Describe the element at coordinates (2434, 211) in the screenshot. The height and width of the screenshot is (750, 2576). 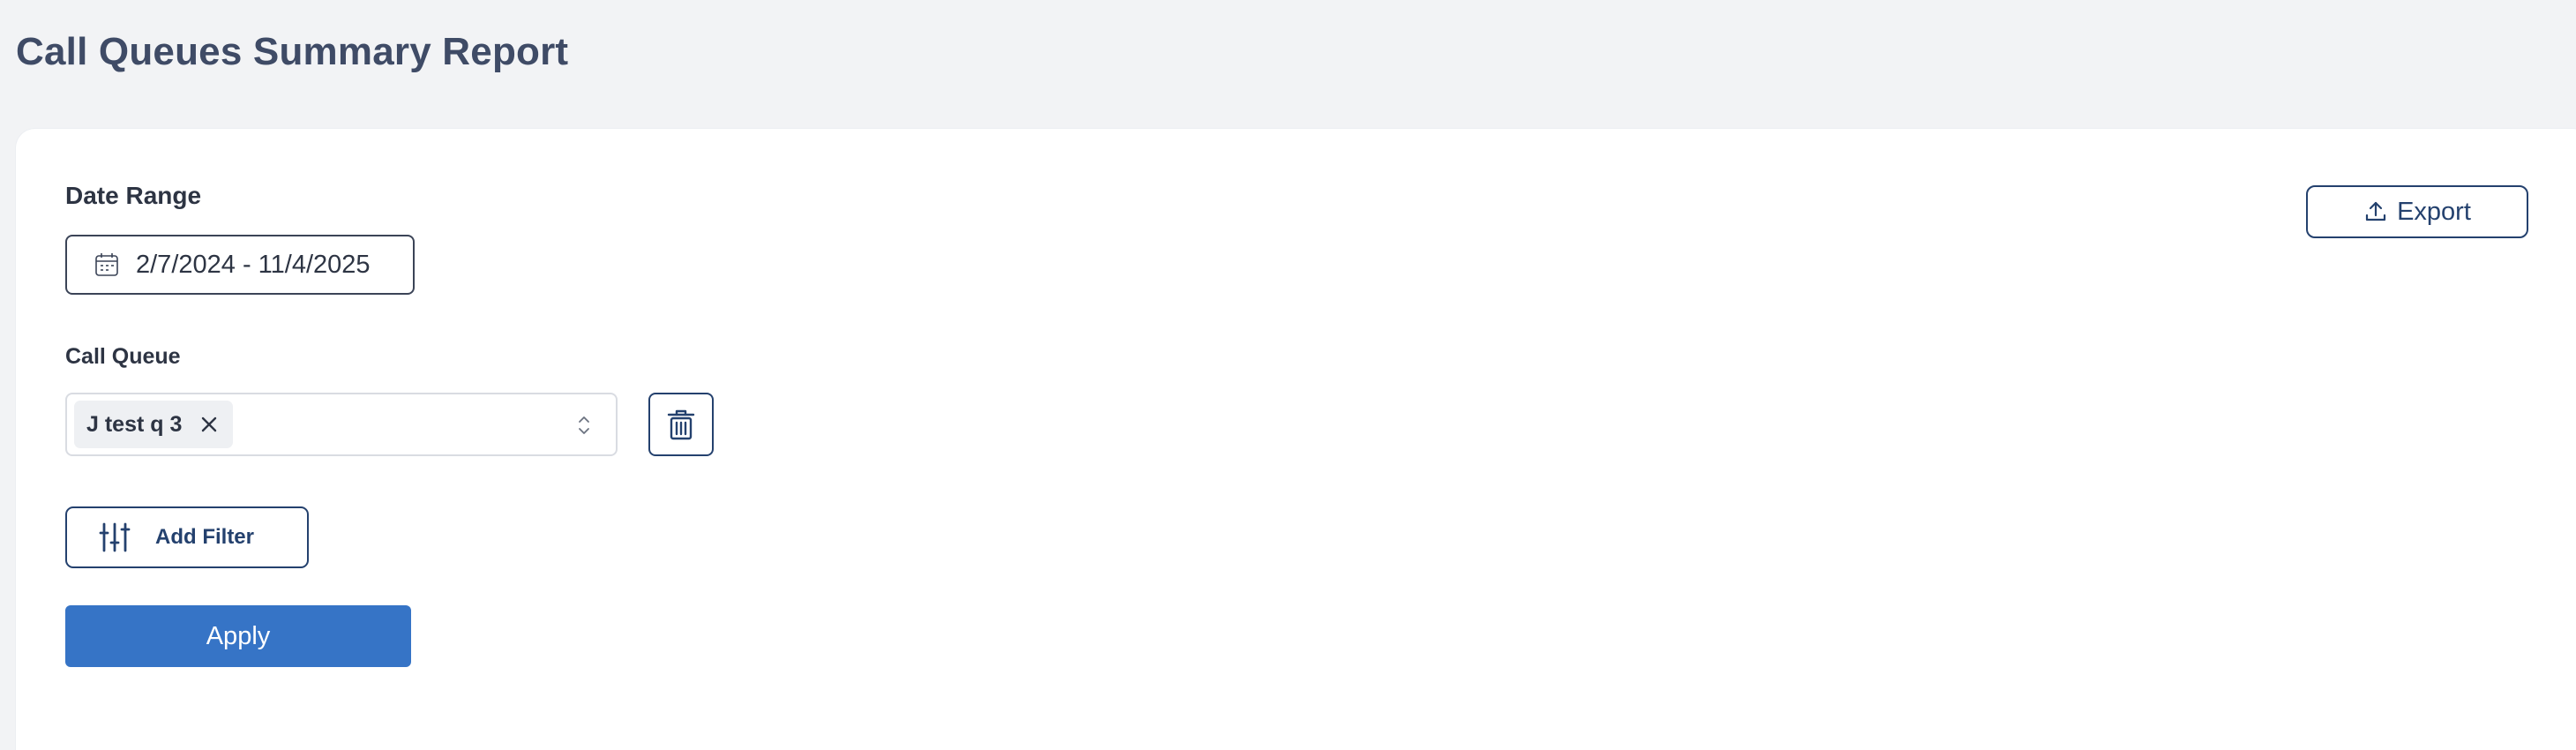
I see `export-label: Export` at that location.